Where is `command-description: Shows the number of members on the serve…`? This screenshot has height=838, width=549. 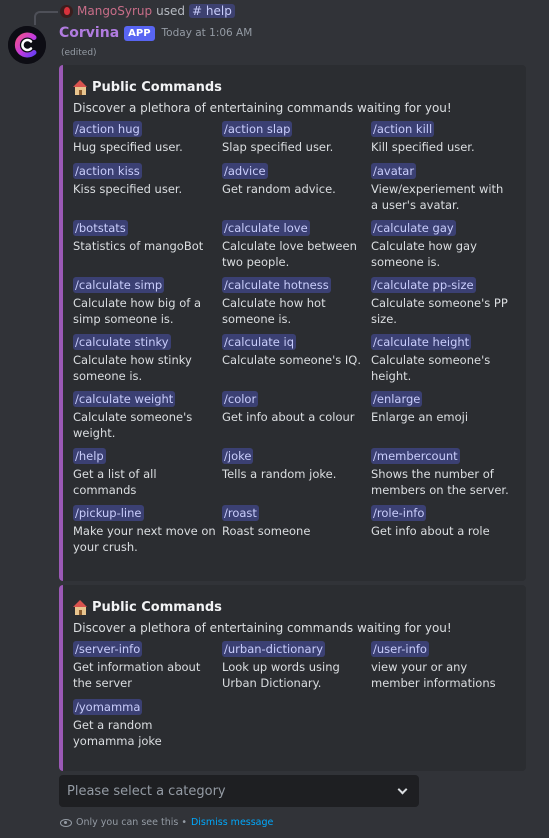 command-description: Shows the number of members on the serve… is located at coordinates (440, 482).